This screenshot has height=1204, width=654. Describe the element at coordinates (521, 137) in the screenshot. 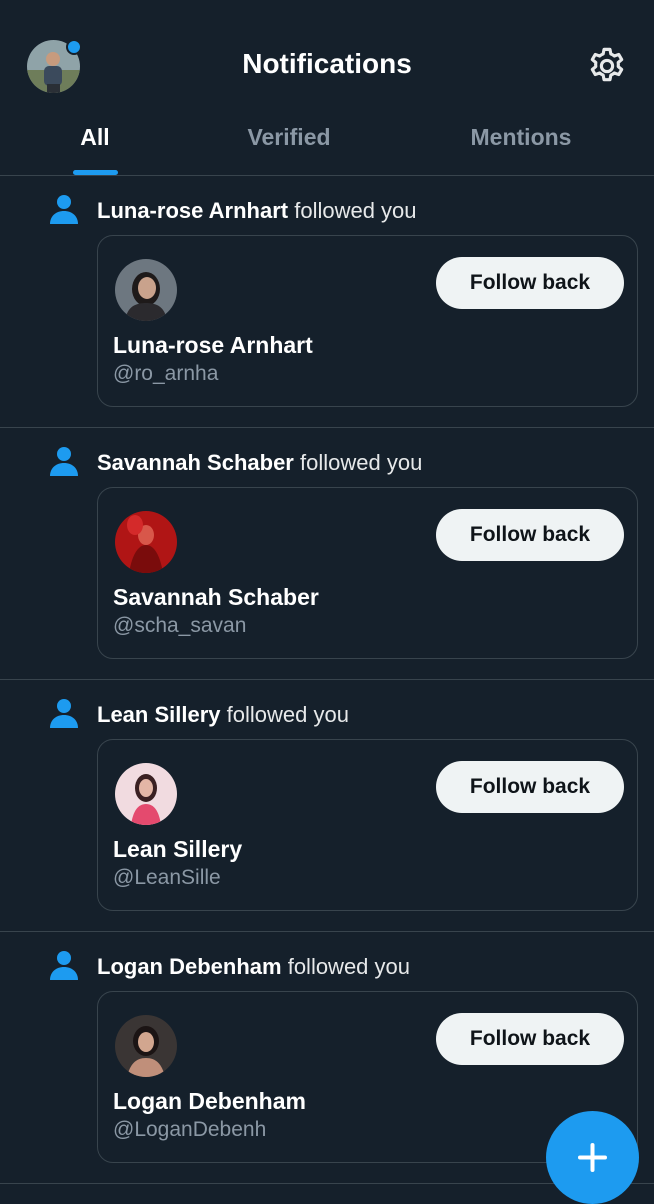

I see `tab-mentions: Mentions` at that location.